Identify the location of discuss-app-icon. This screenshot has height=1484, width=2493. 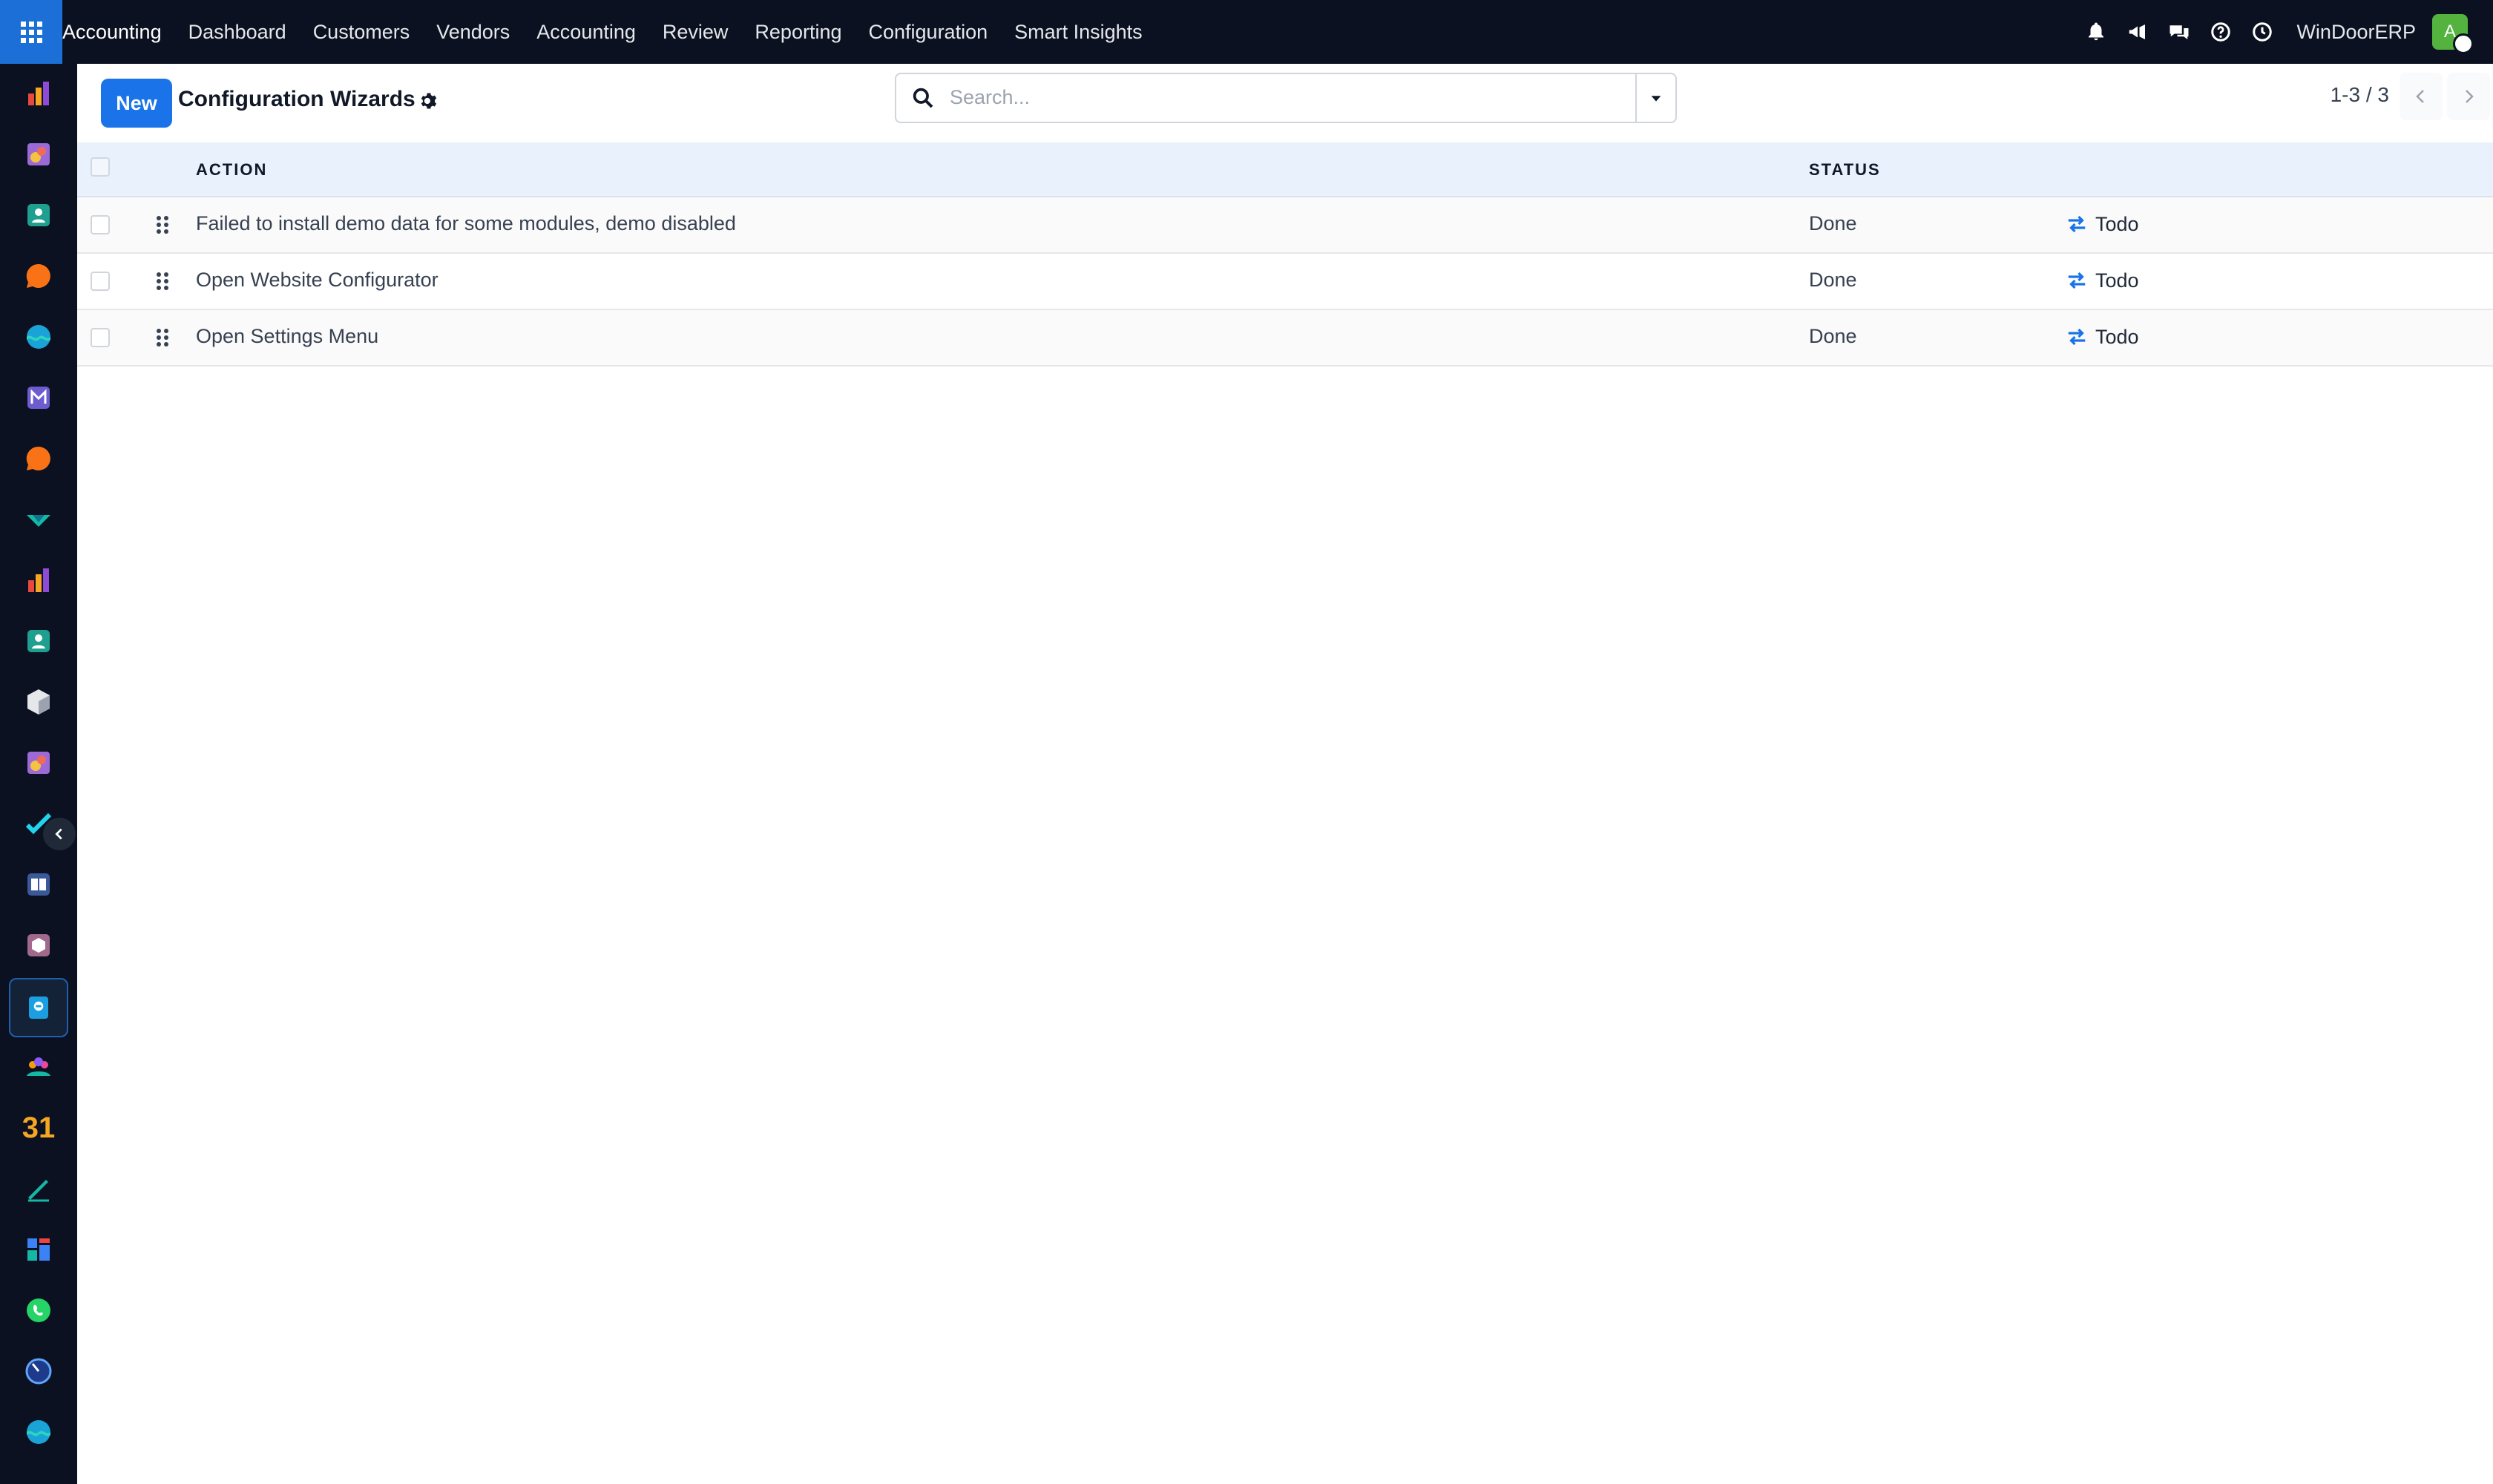
(38, 276).